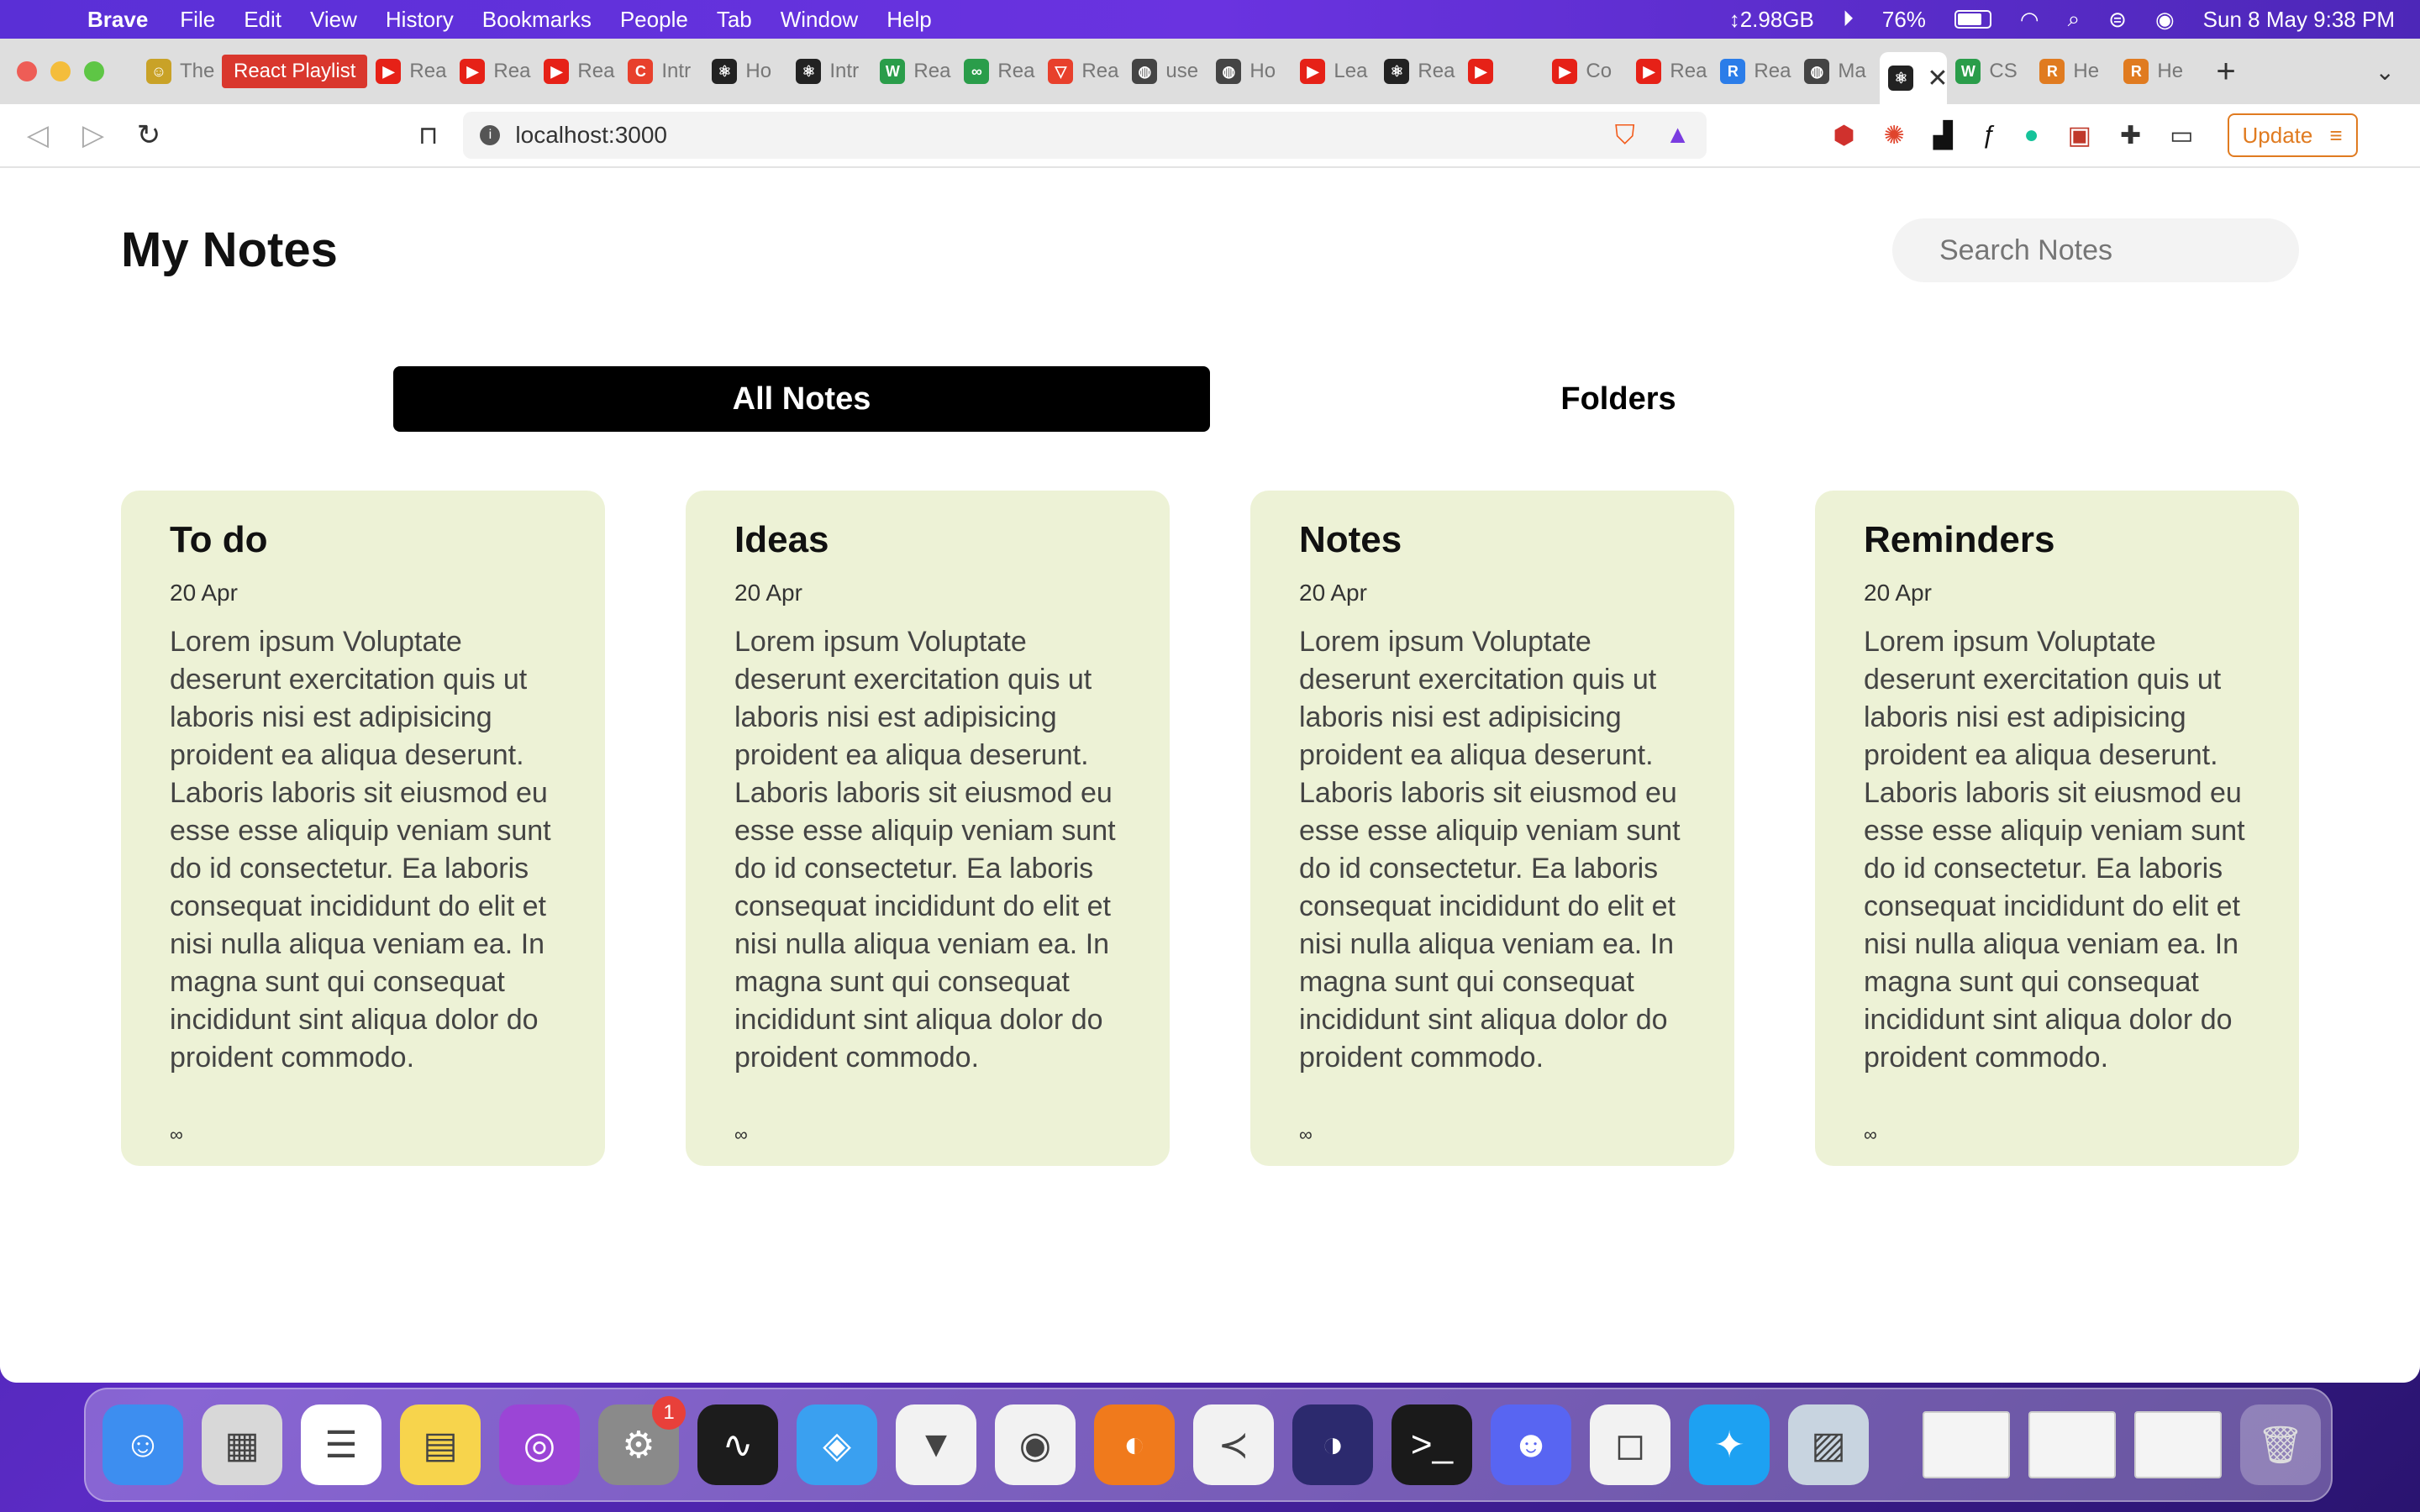 Image resolution: width=2420 pixels, height=1512 pixels. I want to click on browser-tab: ◍ use, so click(1165, 71).